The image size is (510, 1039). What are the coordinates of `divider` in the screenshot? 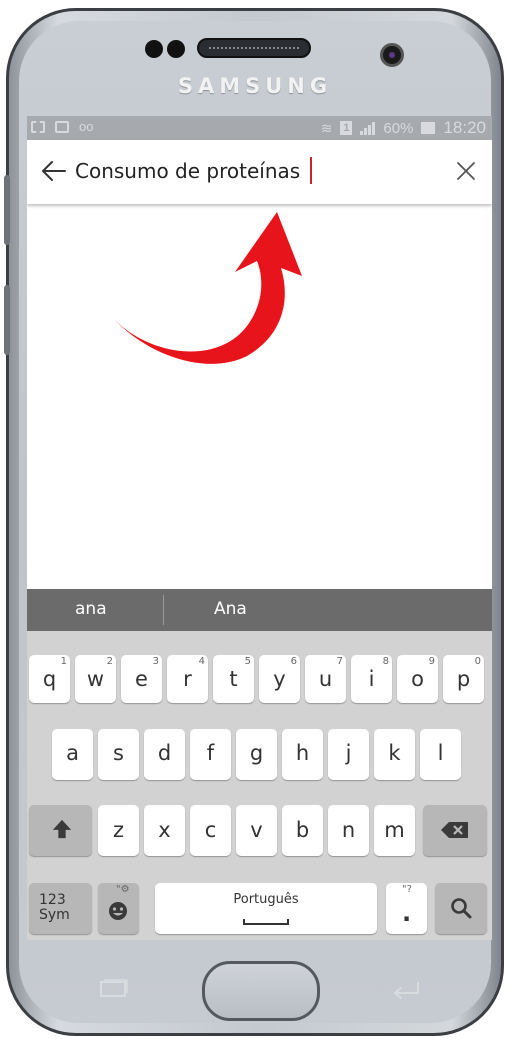 It's located at (163, 610).